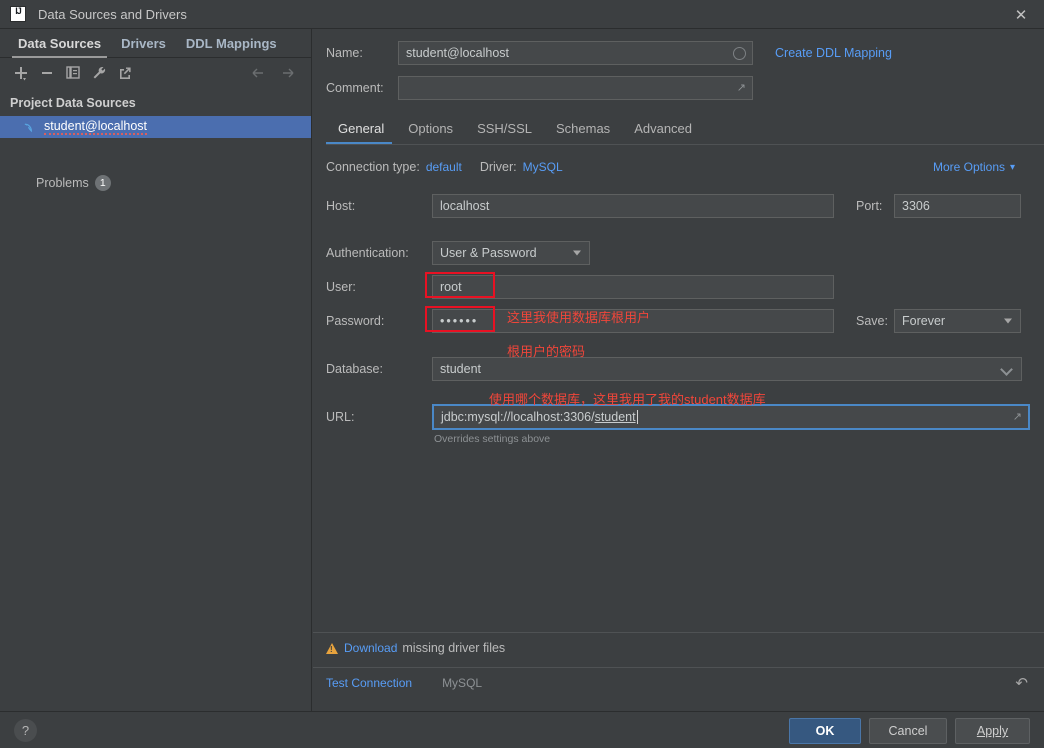 This screenshot has height=748, width=1044. Describe the element at coordinates (583, 132) in the screenshot. I see `tab-schemas: Schemas` at that location.